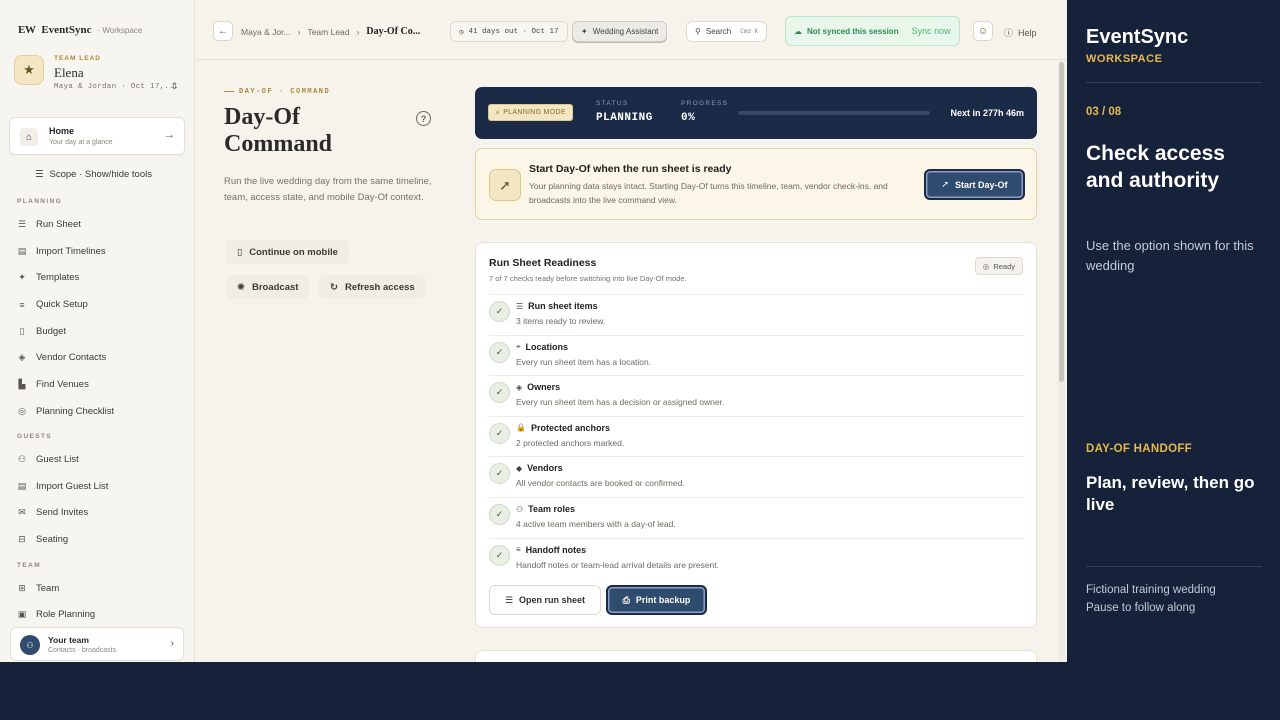 This screenshot has height=720, width=1280. Describe the element at coordinates (1137, 37) in the screenshot. I see `panel-title: EventSync` at that location.